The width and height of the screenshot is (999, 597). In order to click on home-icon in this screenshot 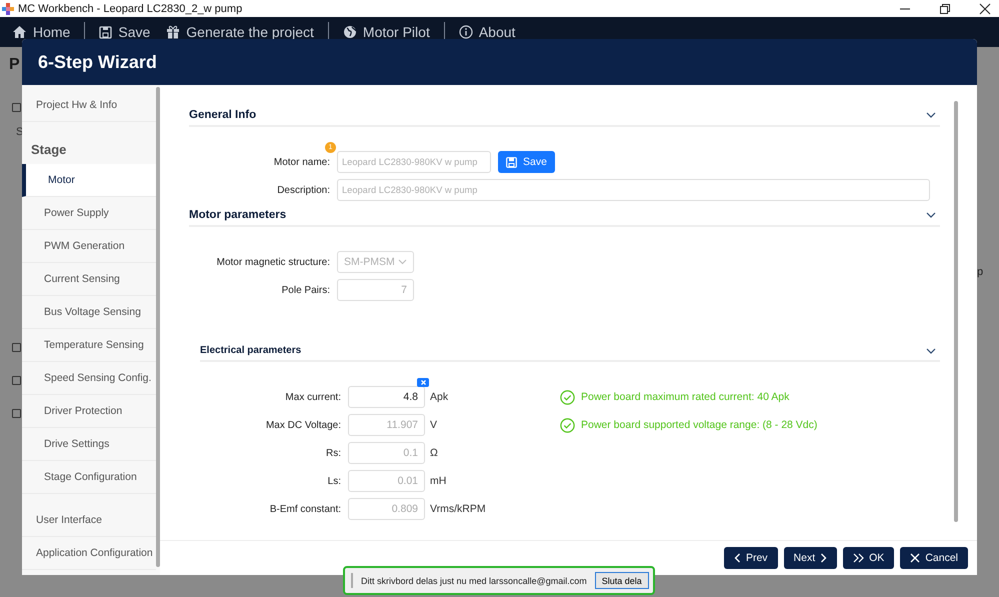, I will do `click(19, 32)`.